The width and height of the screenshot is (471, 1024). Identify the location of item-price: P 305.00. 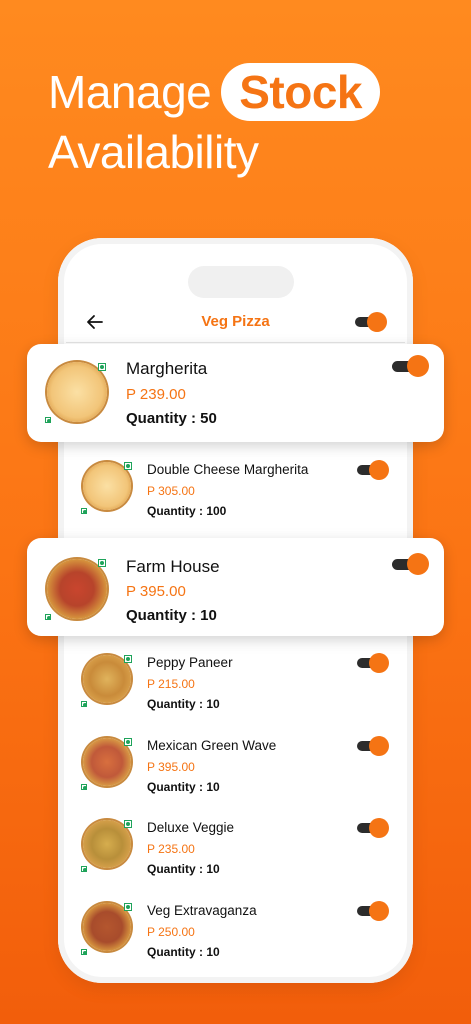
(171, 491).